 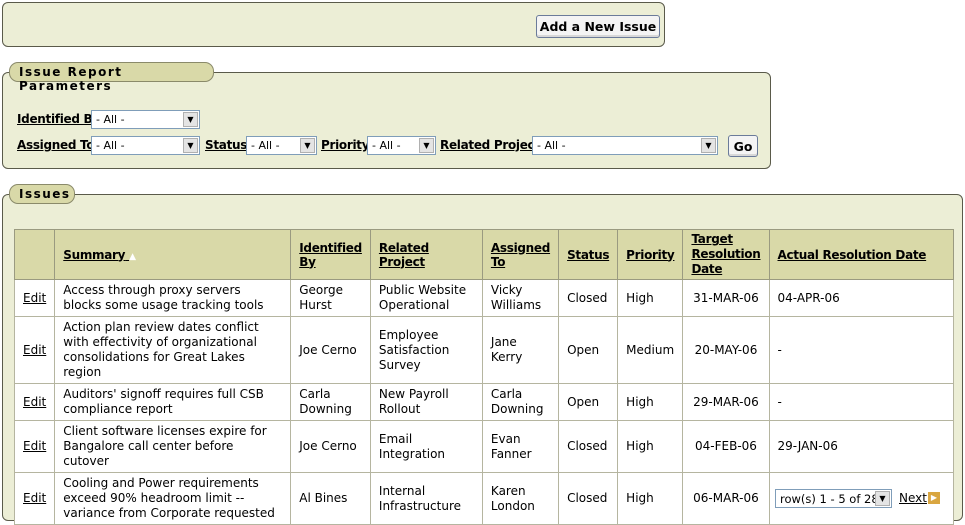 I want to click on assigned-to-cell: Carla Downing, so click(x=520, y=402).